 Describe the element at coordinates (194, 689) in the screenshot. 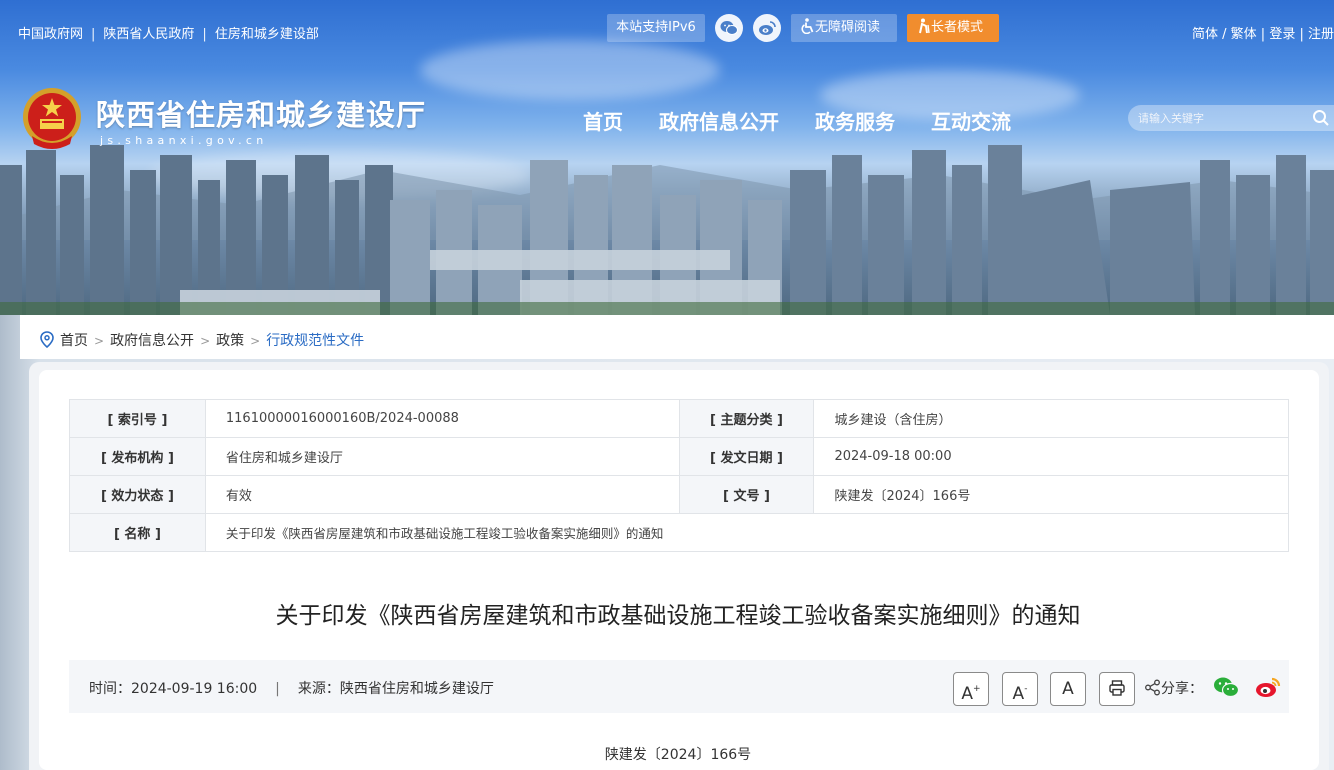

I see `time-value: 2024-09-19 16:00` at that location.